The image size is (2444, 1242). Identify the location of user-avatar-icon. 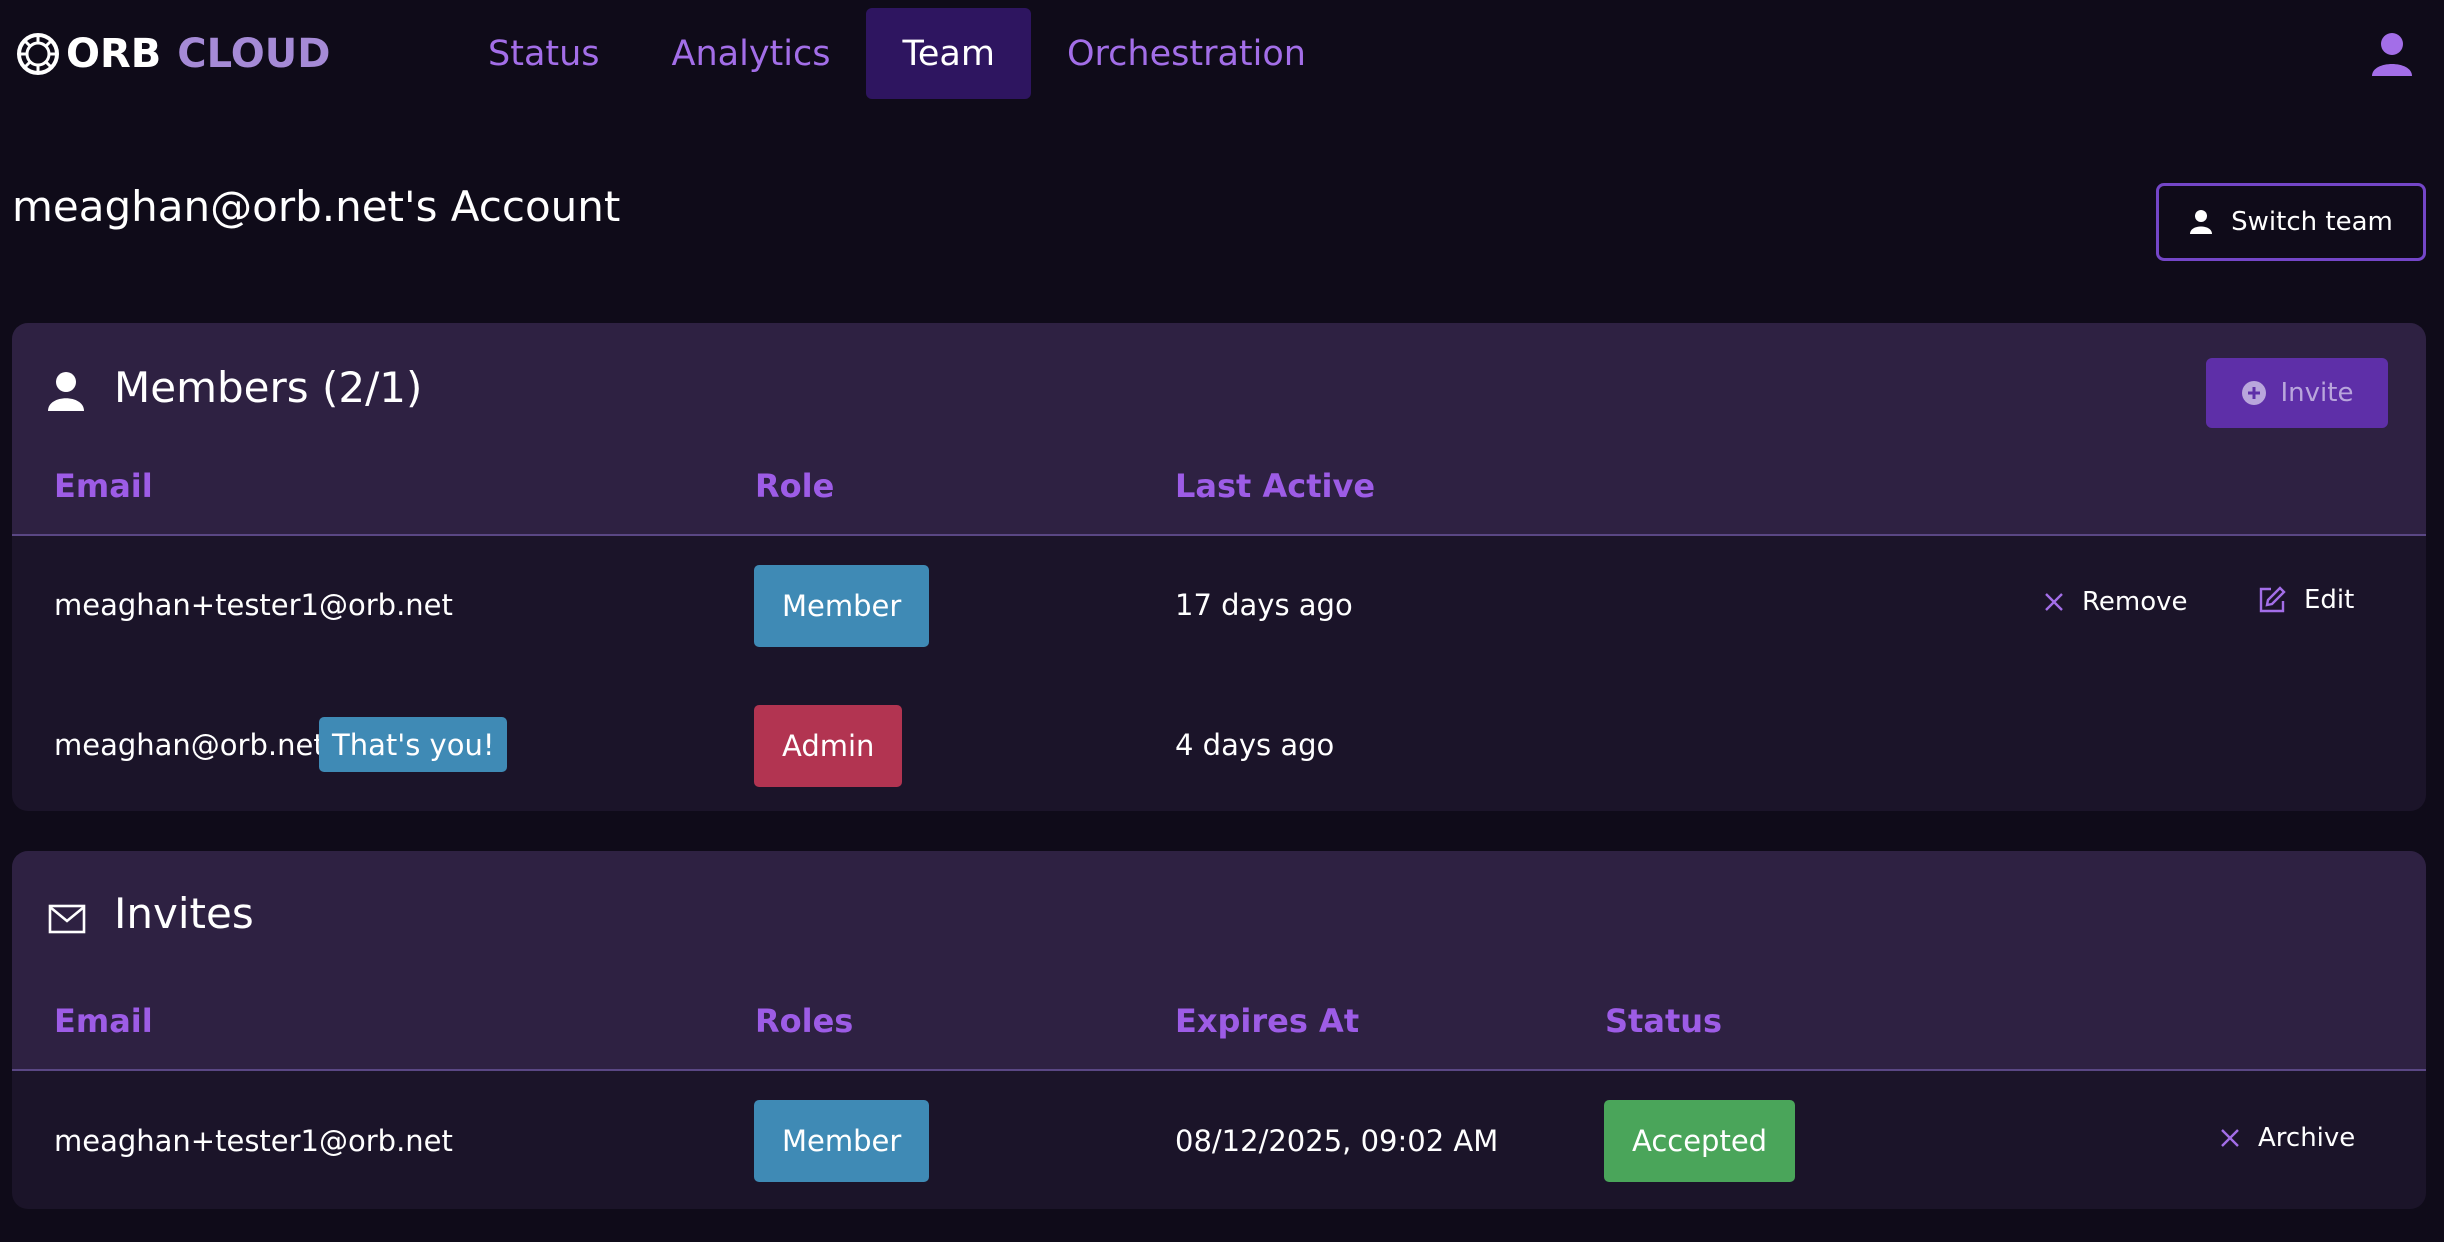
(2392, 54).